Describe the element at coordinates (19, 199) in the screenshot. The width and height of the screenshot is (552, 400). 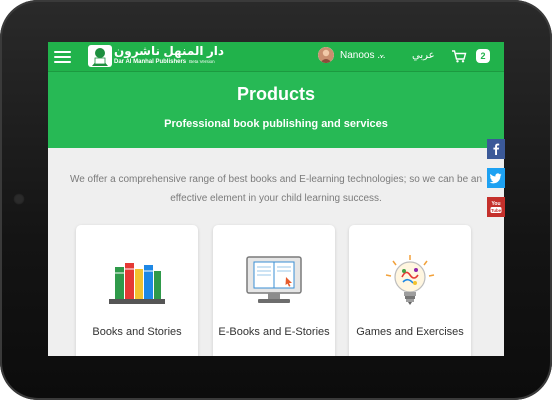
I see `tablet-home-button` at that location.